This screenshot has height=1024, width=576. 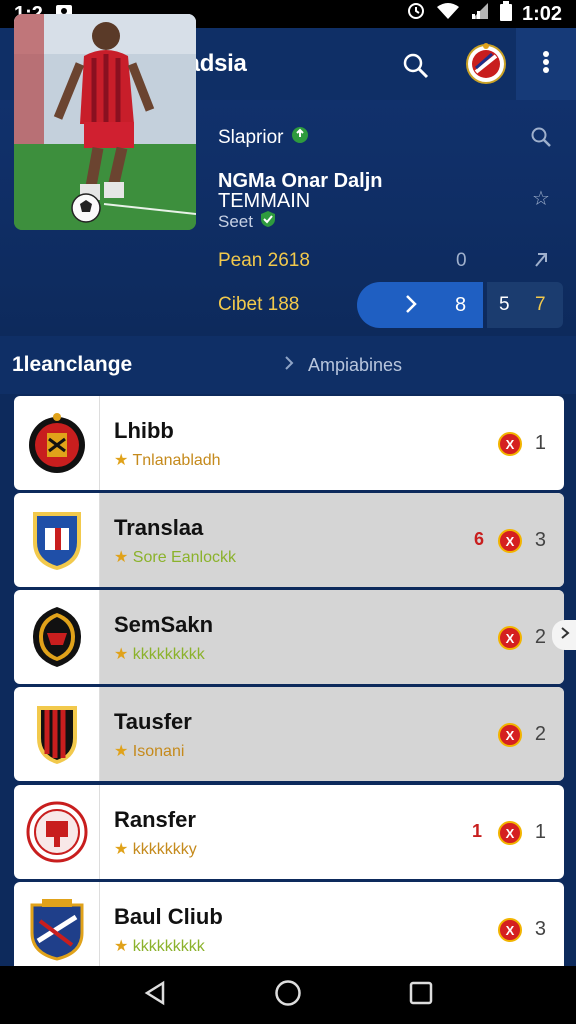 What do you see at coordinates (289, 929) in the screenshot?
I see `list-item: Baul Cliub ★ kkkkkkkkk X 3` at bounding box center [289, 929].